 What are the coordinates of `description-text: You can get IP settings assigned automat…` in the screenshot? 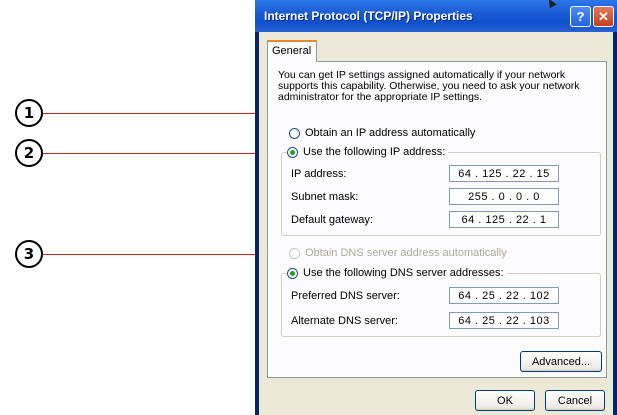 It's located at (429, 86).